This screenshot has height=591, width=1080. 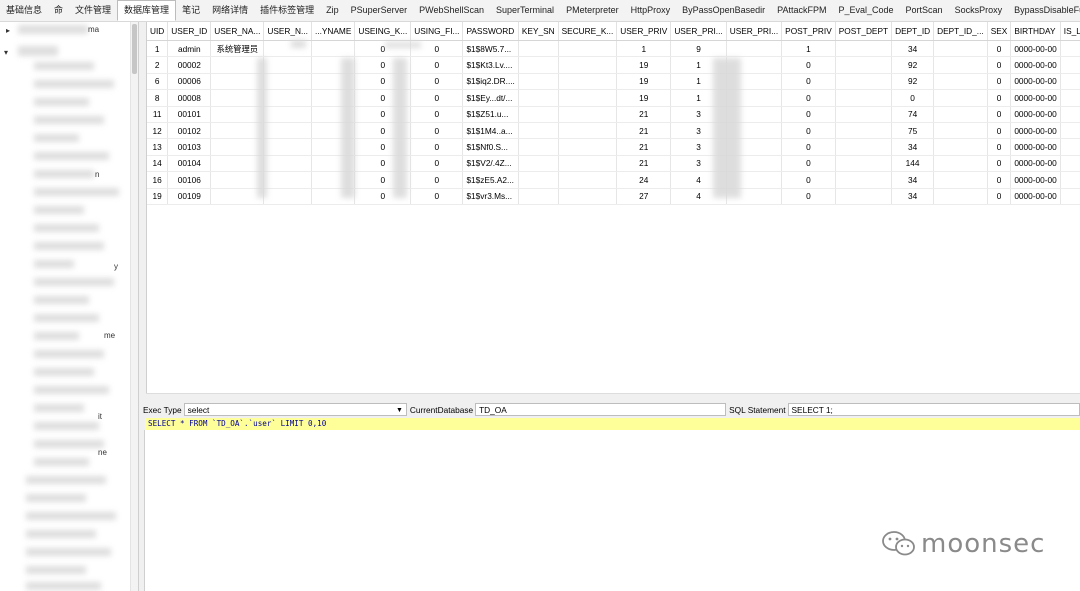 What do you see at coordinates (134, 306) in the screenshot?
I see `sidebar-scrollbar` at bounding box center [134, 306].